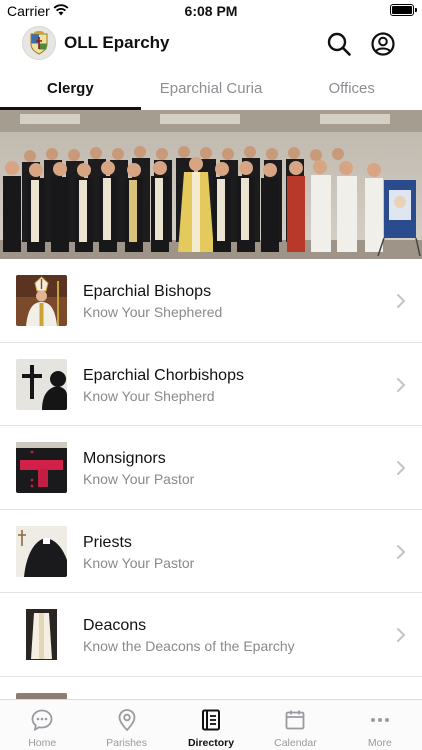 The image size is (422, 750). I want to click on tabbar-label: Parishes, so click(127, 743).